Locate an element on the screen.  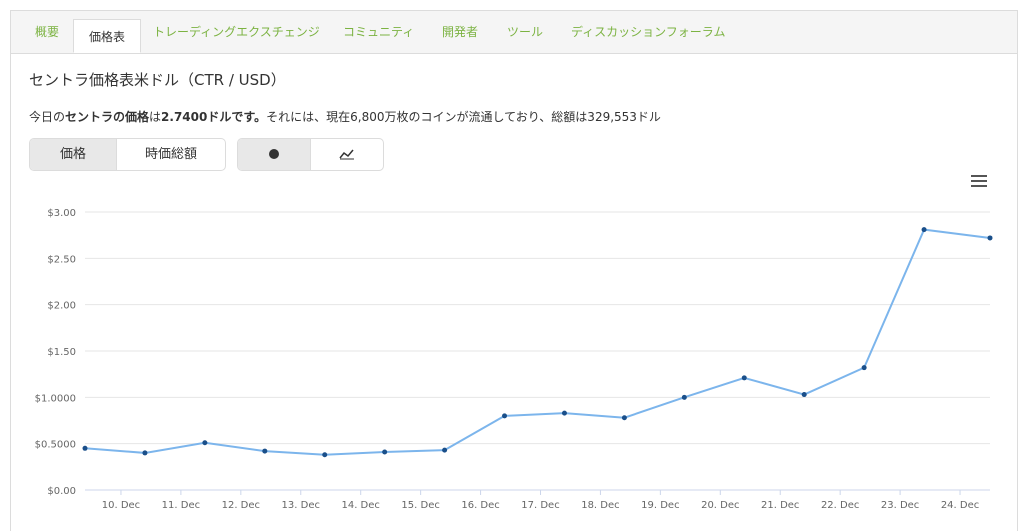
x-tick-label: 17. Dec is located at coordinates (540, 505).